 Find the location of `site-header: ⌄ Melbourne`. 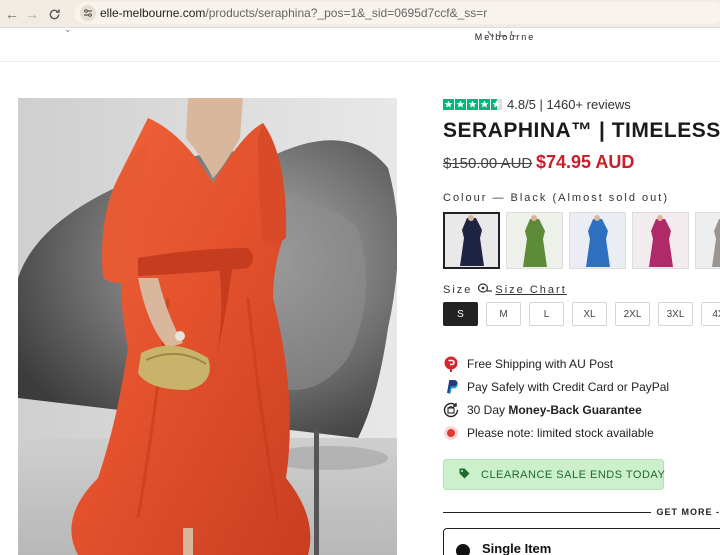

site-header: ⌄ Melbourne is located at coordinates (360, 43).